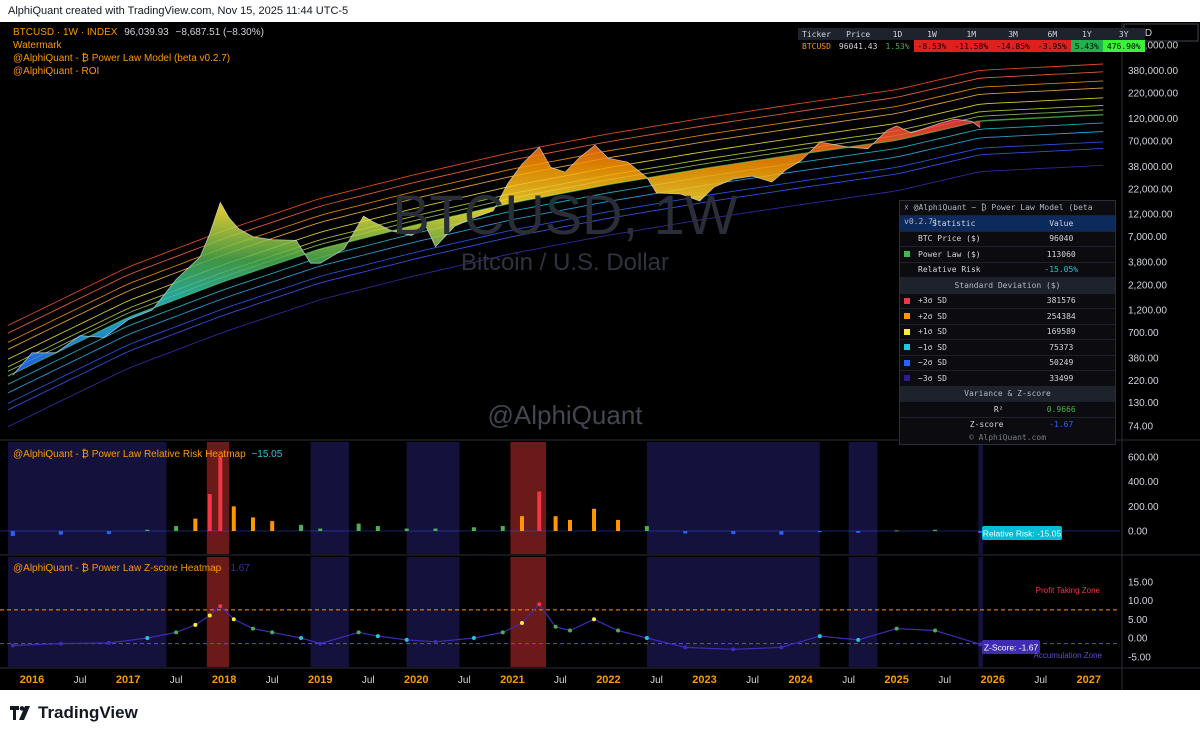 This screenshot has width=1200, height=734. What do you see at coordinates (971, 34) in the screenshot?
I see `performance-table-col-header: 1M` at bounding box center [971, 34].